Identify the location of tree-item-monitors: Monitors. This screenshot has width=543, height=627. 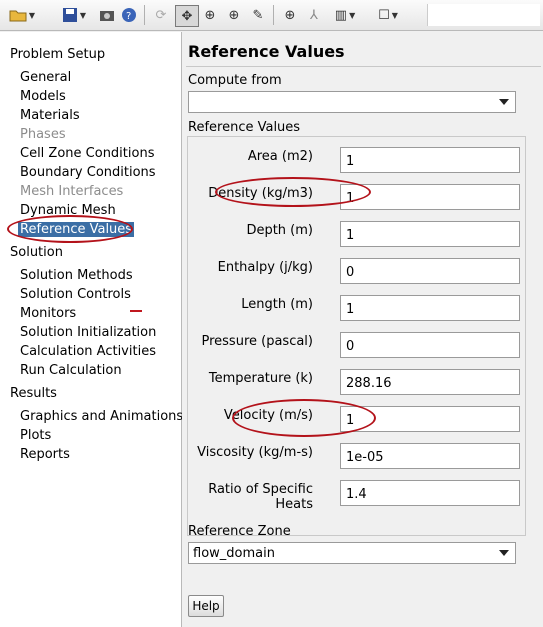
(48, 313).